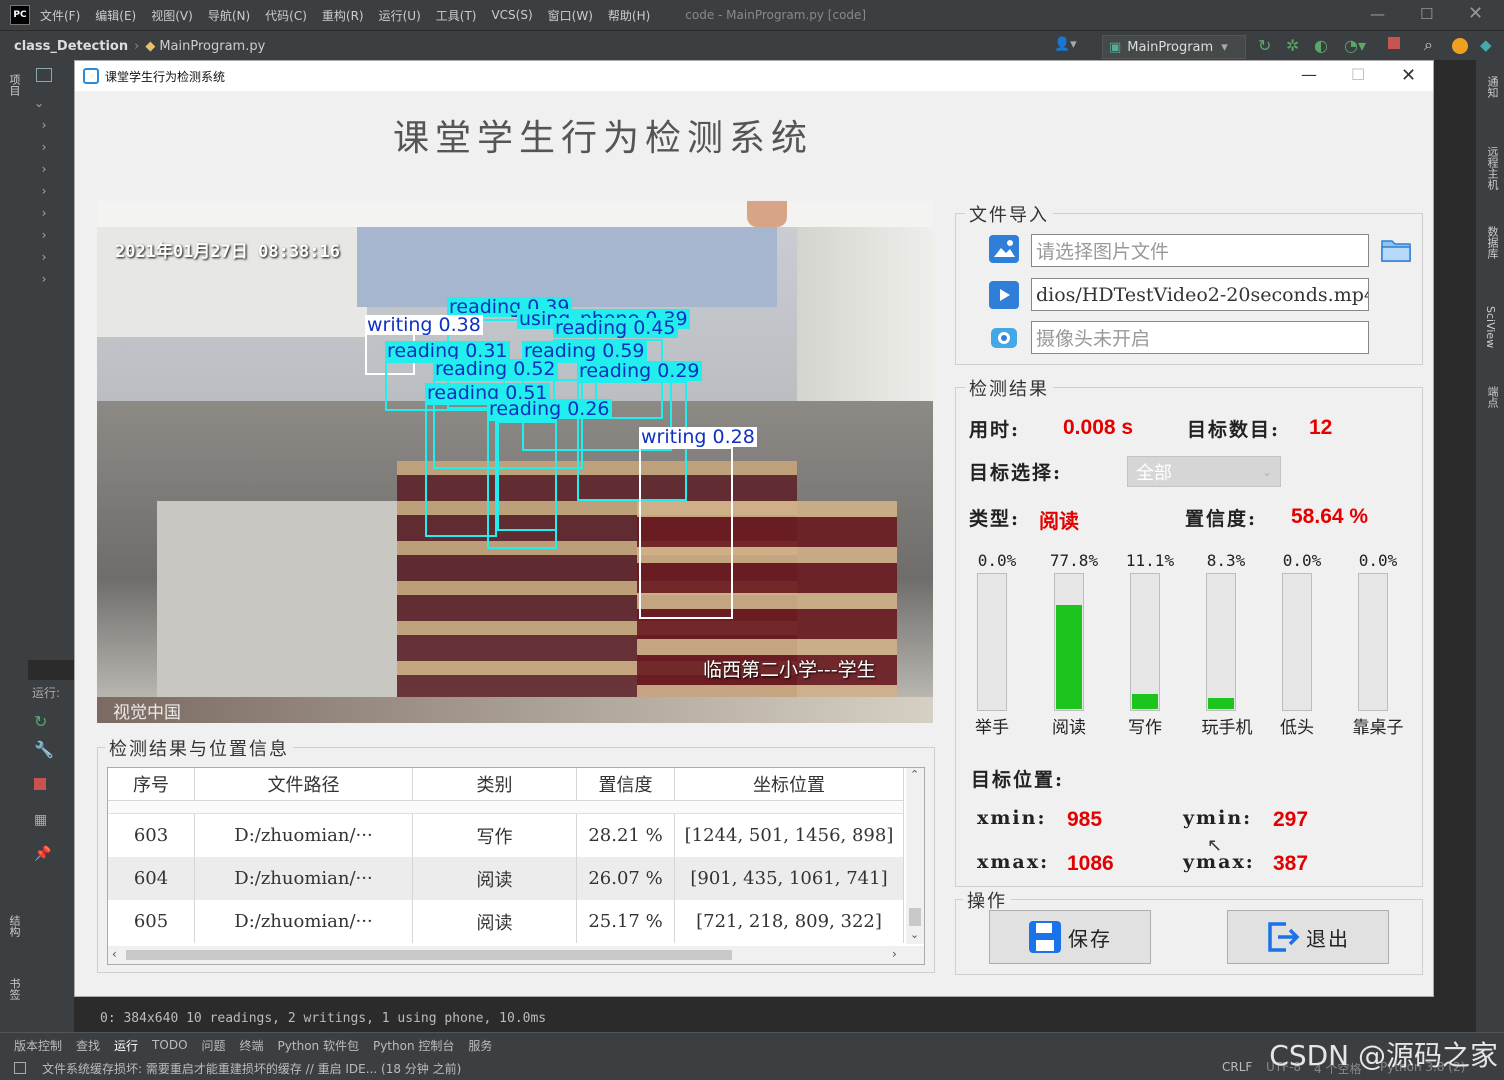 The width and height of the screenshot is (1504, 1080). I want to click on menu-window: 窗口(W), so click(570, 15).